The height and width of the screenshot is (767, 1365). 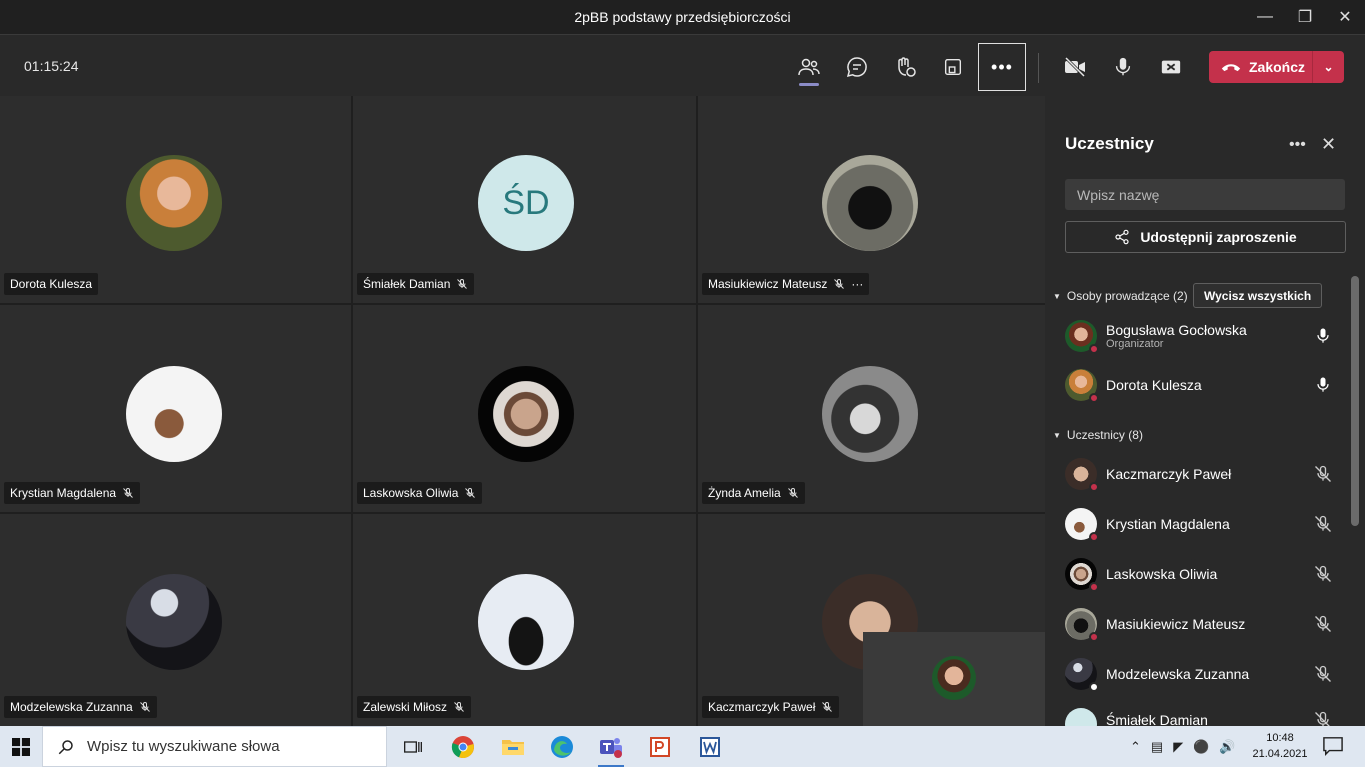 What do you see at coordinates (1206, 385) in the screenshot?
I see `participant-row: Dorota Kulesza` at bounding box center [1206, 385].